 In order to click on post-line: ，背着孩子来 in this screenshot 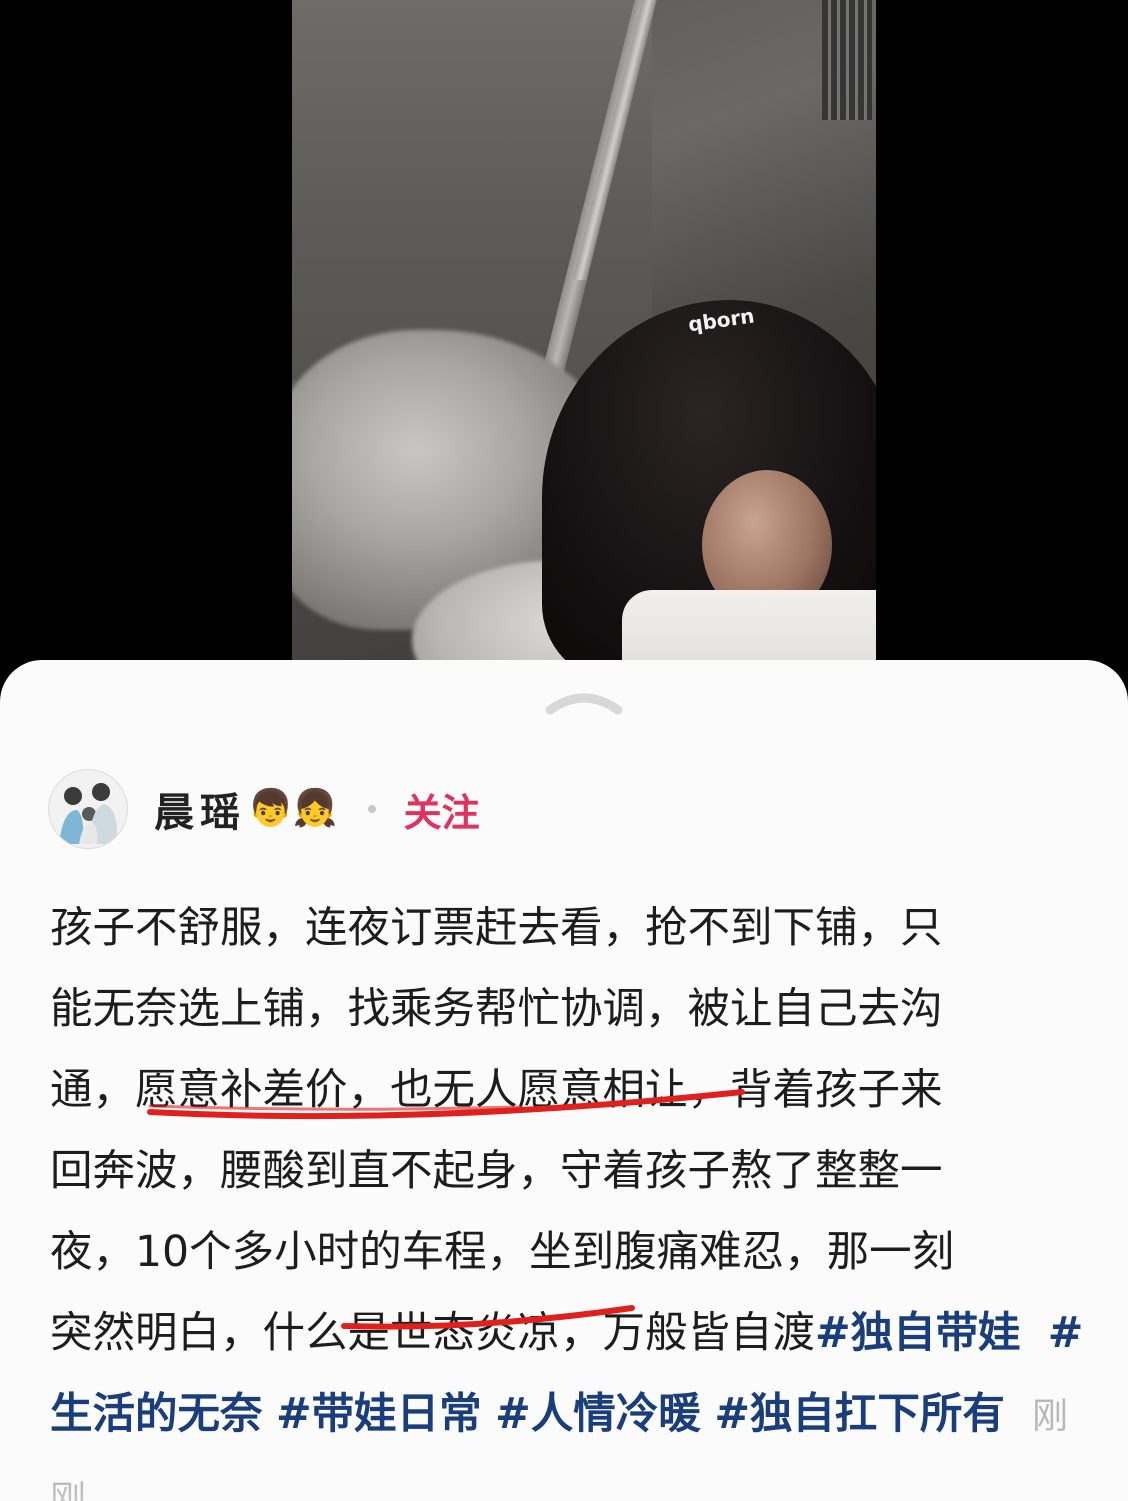, I will do `click(815, 1090)`.